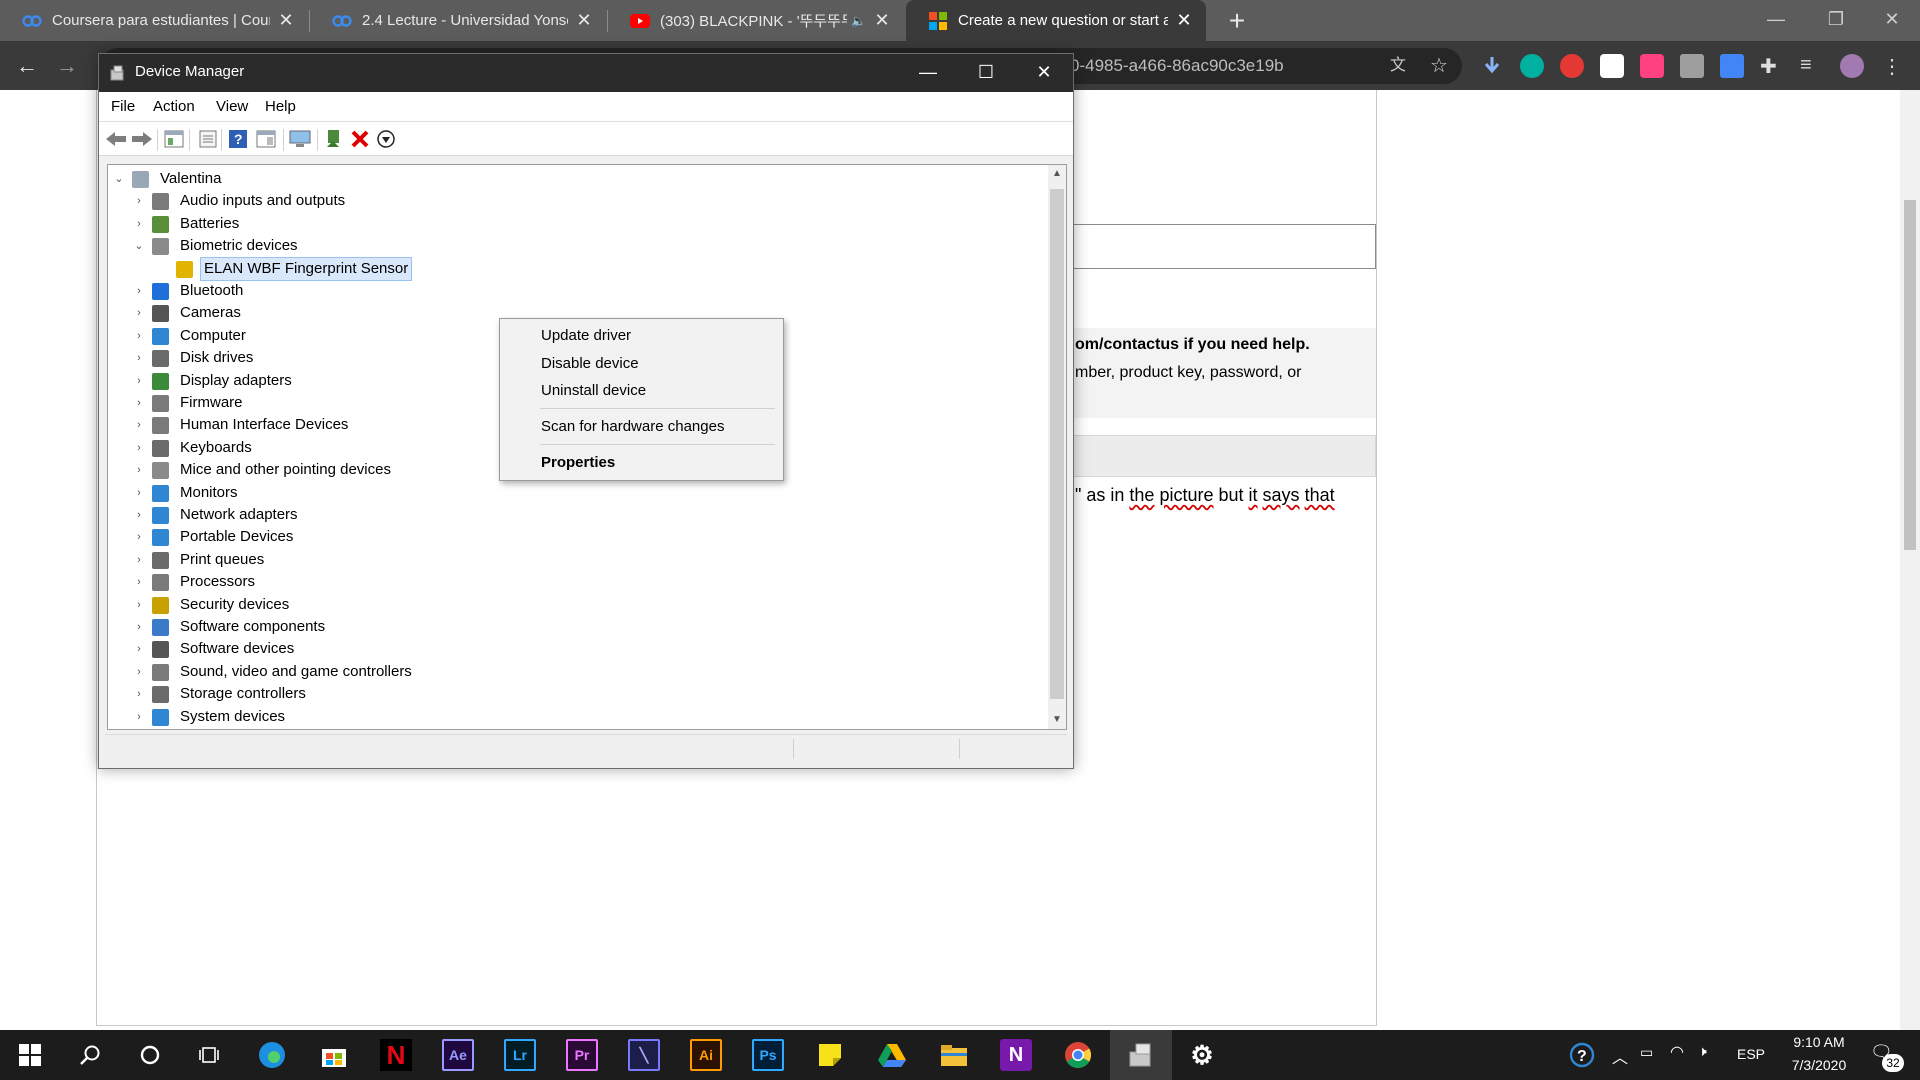  I want to click on back-button: ←, so click(27, 66).